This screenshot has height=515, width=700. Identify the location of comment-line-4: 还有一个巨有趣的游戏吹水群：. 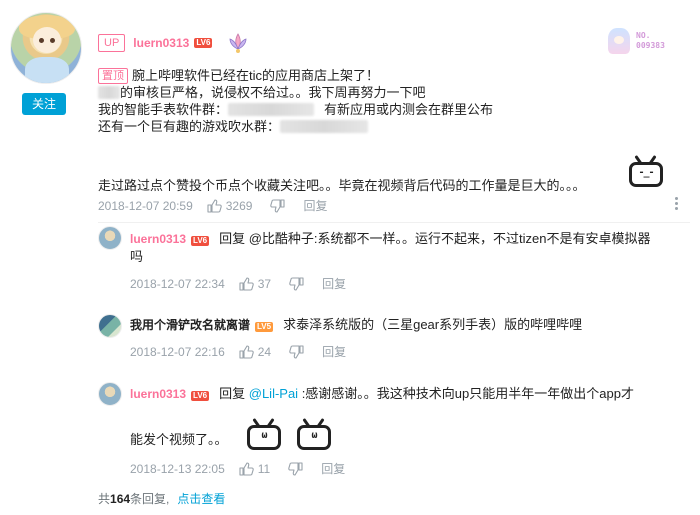
(189, 126).